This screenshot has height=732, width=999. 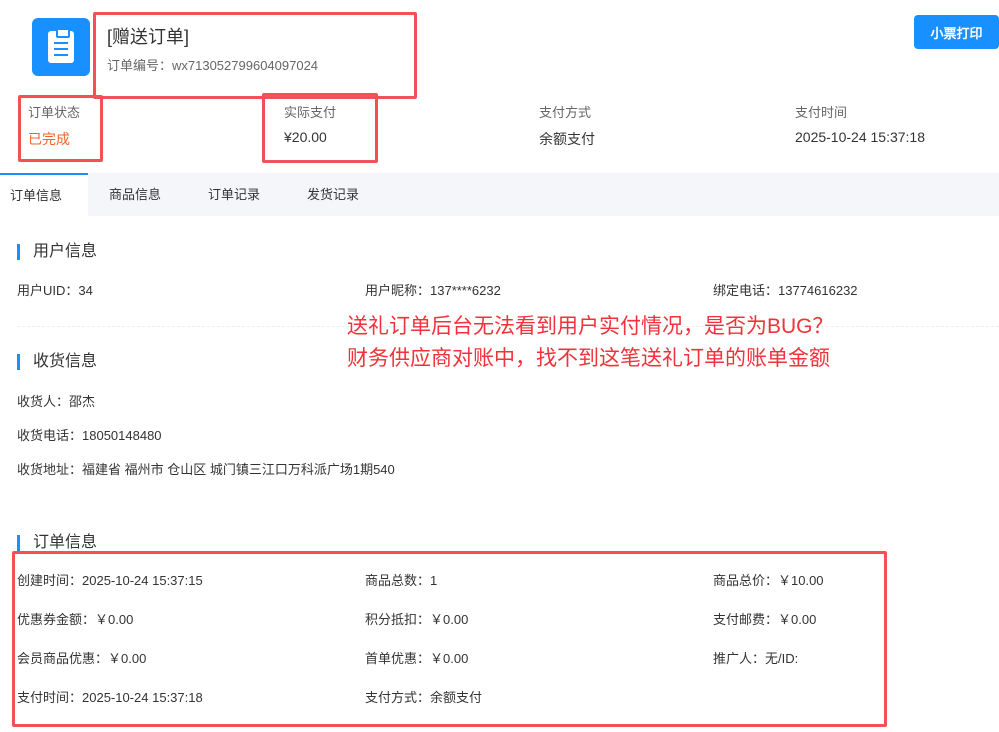 I want to click on tab-order-info: 订单信息, so click(x=44, y=194).